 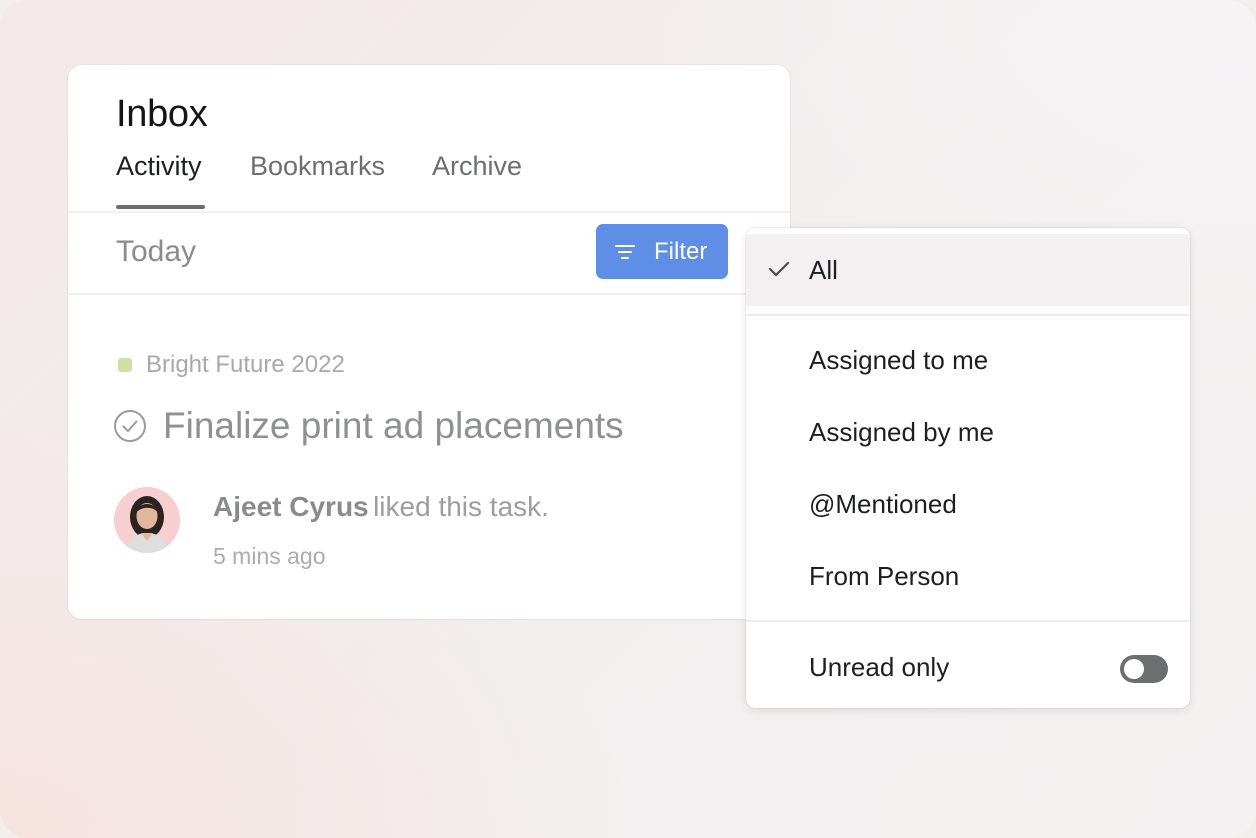 What do you see at coordinates (125, 365) in the screenshot?
I see `project-color-swatch` at bounding box center [125, 365].